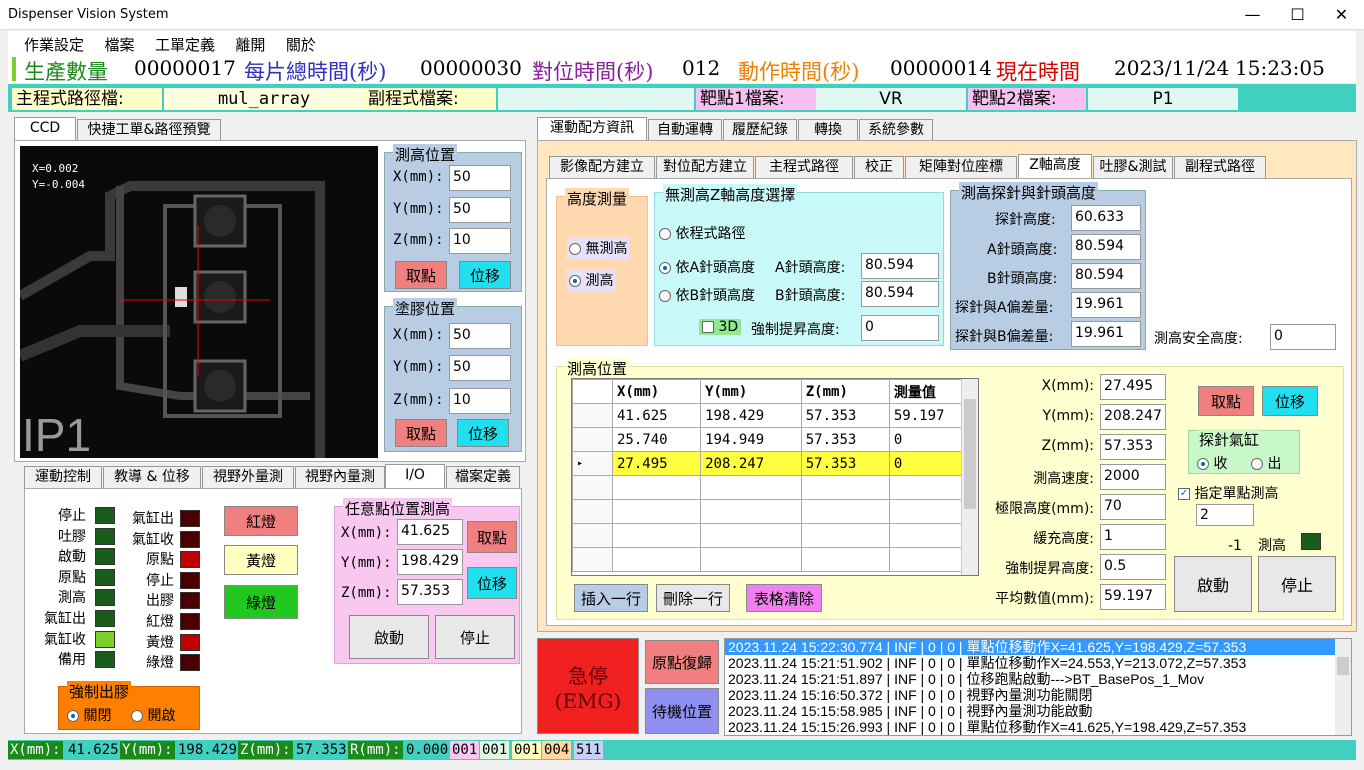  Describe the element at coordinates (1106, 218) in the screenshot. I see `probe-height-input: 60.633` at that location.